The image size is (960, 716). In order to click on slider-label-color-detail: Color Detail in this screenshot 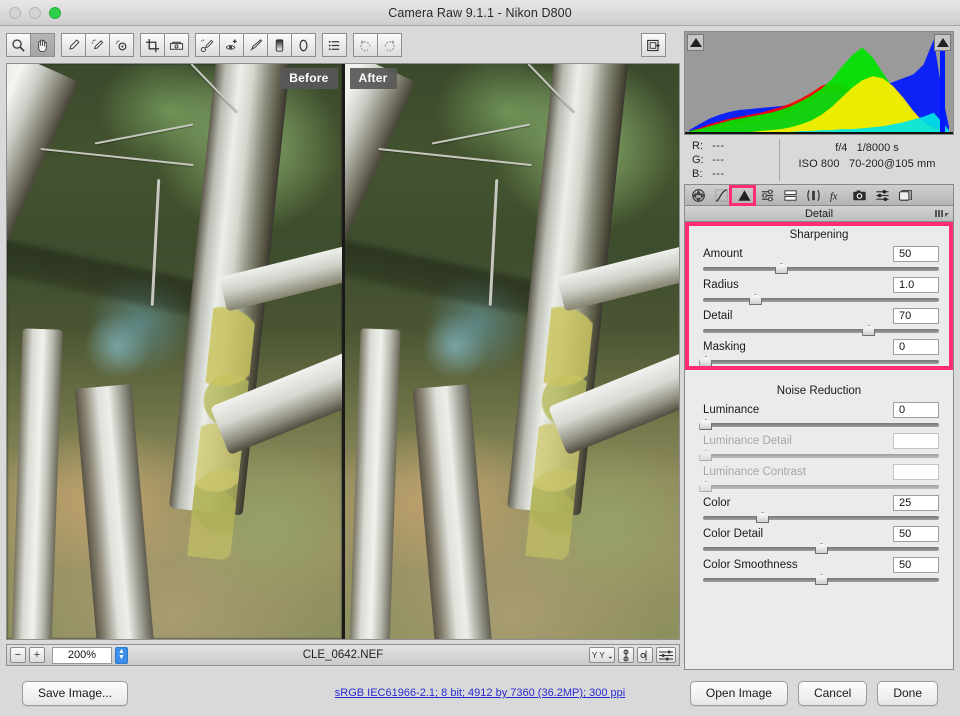, I will do `click(733, 533)`.